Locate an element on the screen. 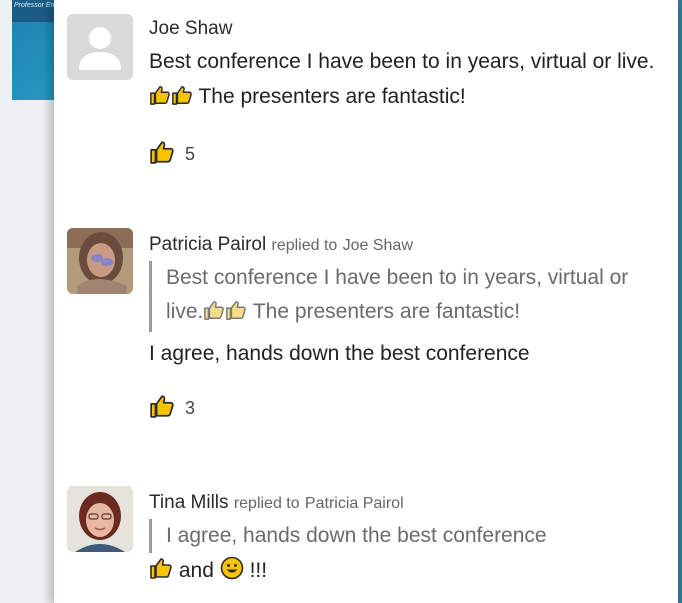 This screenshot has height=603, width=682. smiley-icon is located at coordinates (232, 573).